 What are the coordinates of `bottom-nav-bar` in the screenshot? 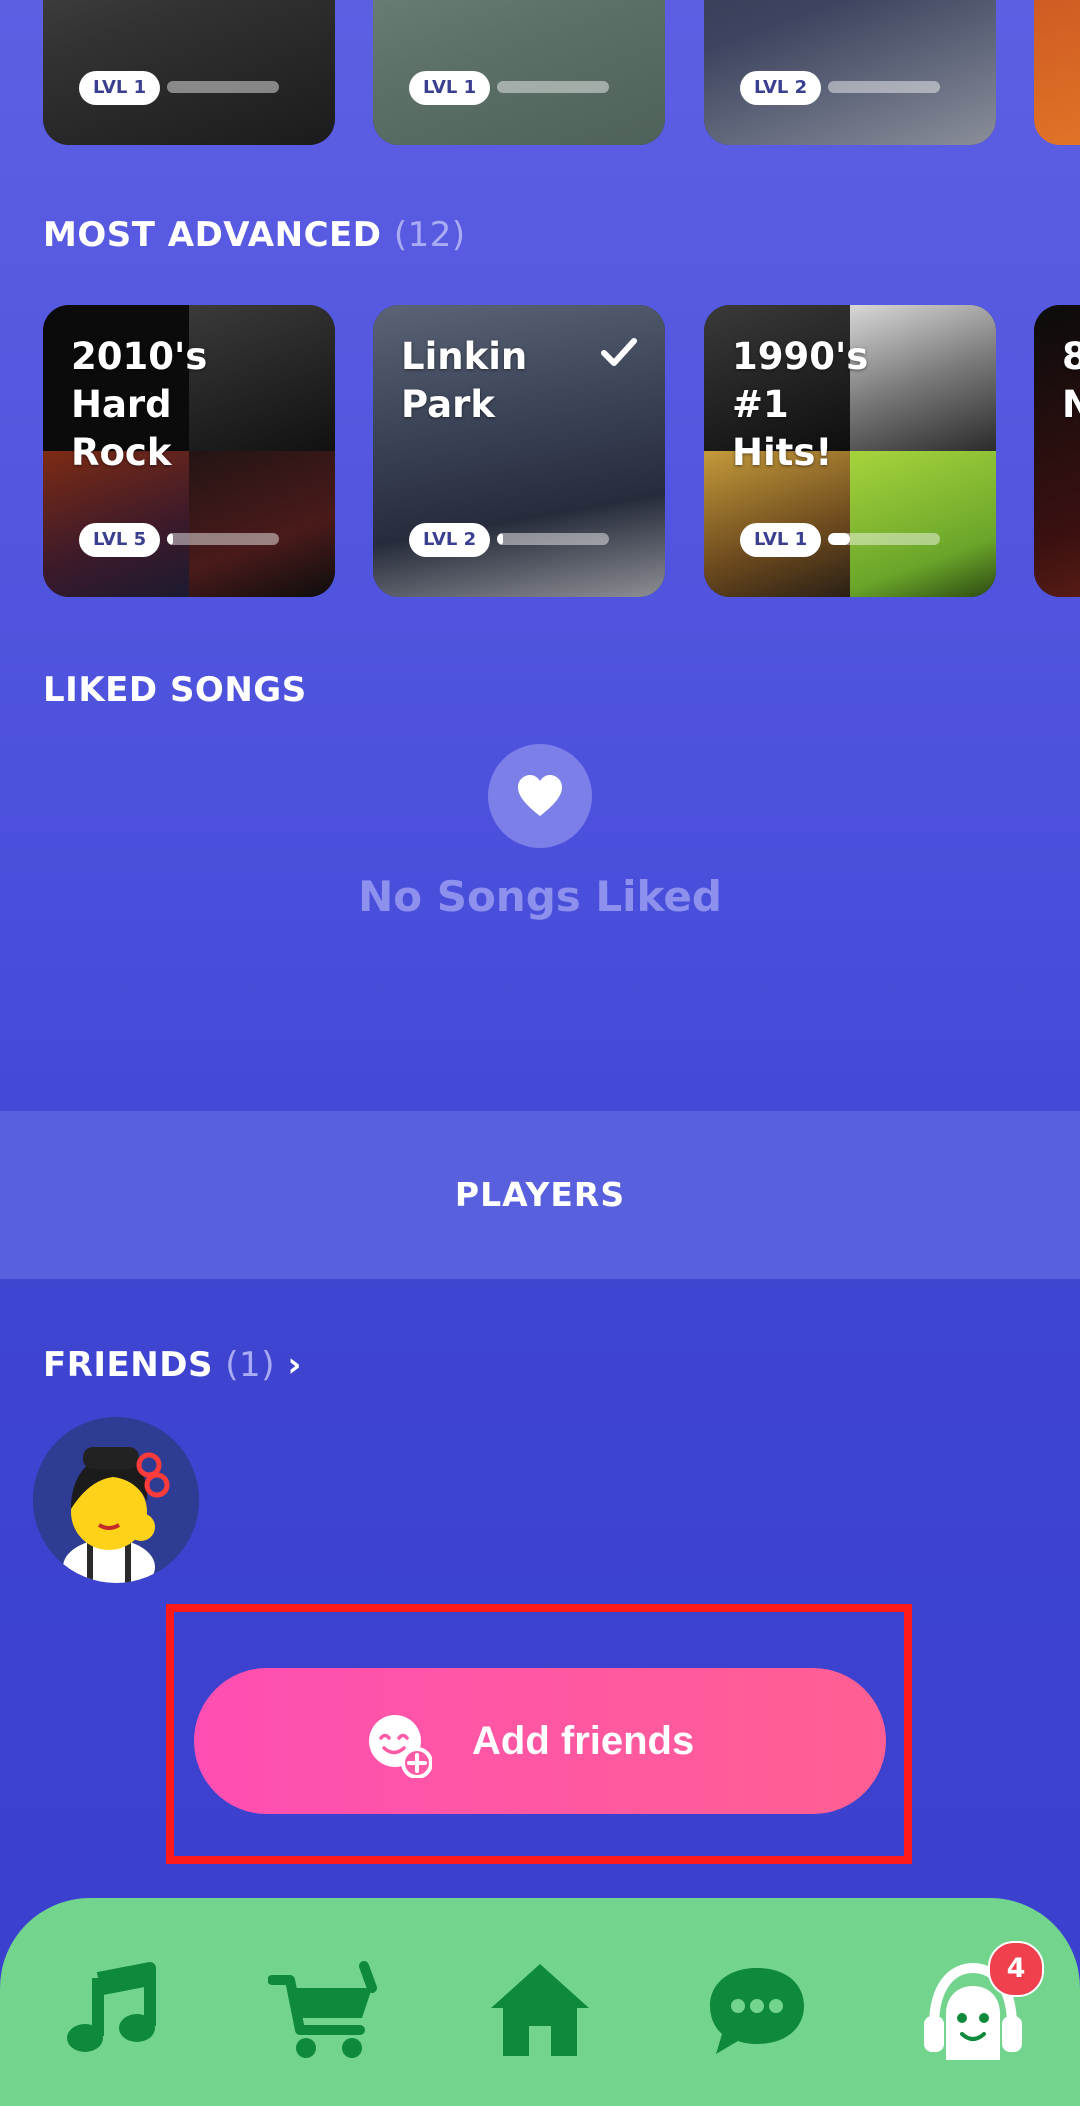 It's located at (540, 2002).